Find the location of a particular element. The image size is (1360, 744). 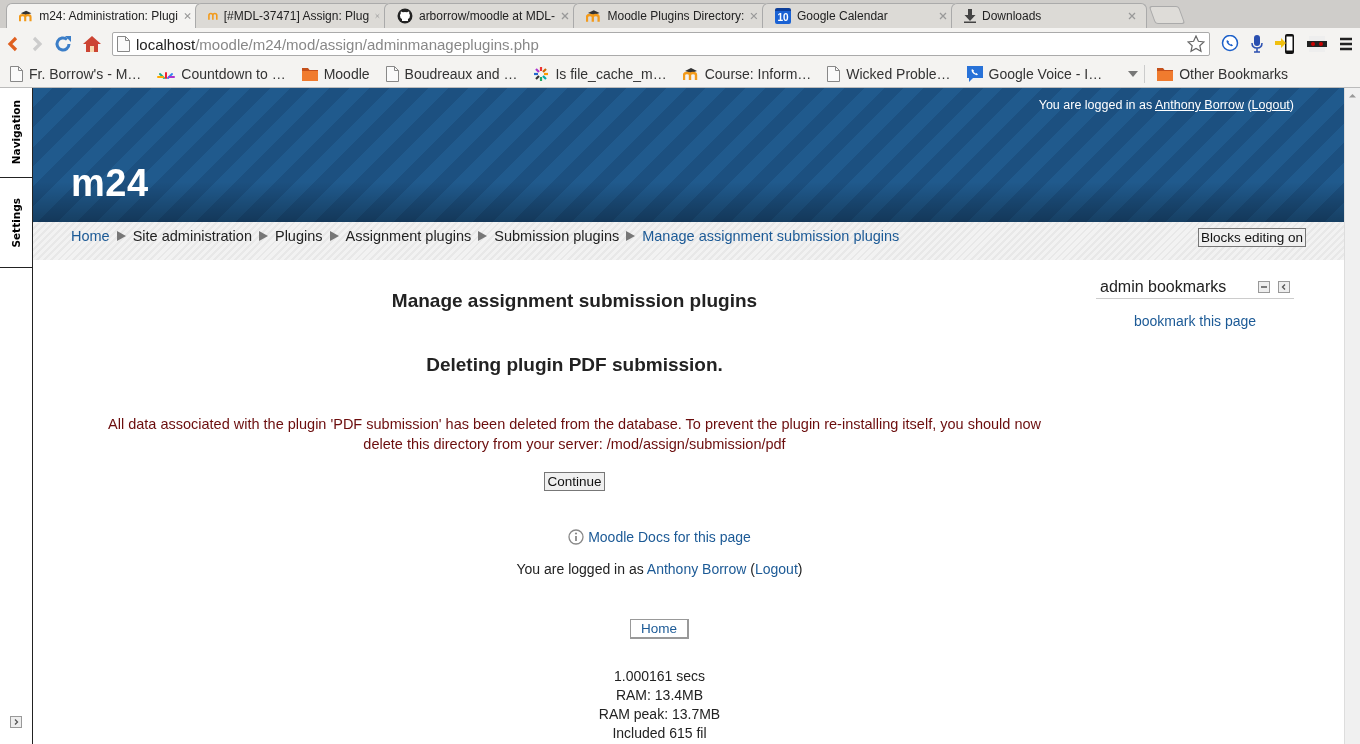

bookmark: Other Bookmarks is located at coordinates (1223, 73).